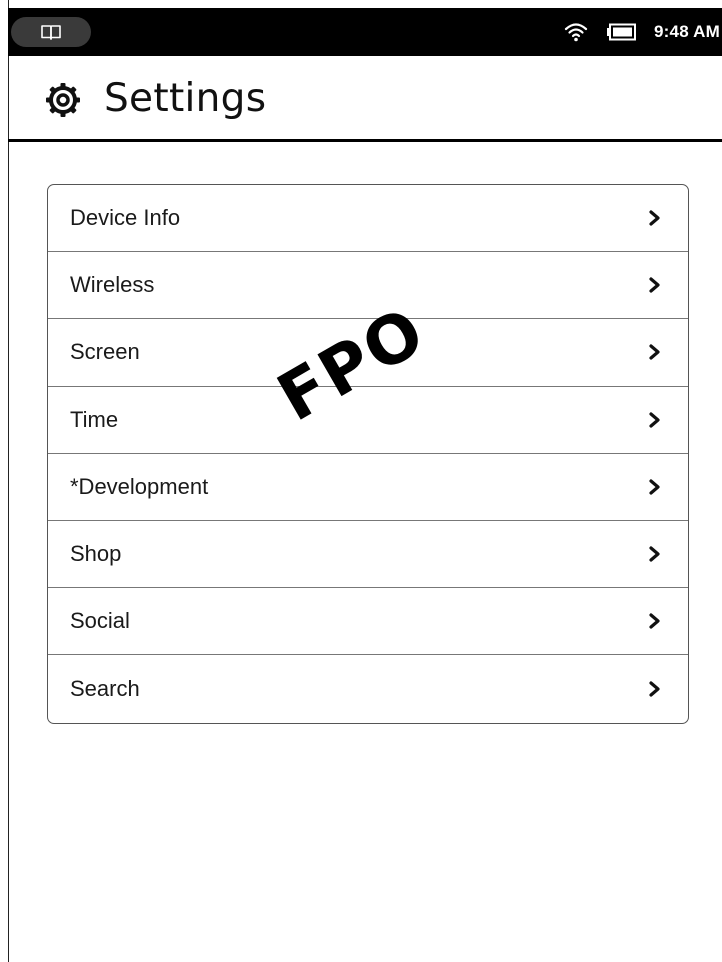 This screenshot has height=962, width=722. I want to click on menu-item-label: Search, so click(105, 688).